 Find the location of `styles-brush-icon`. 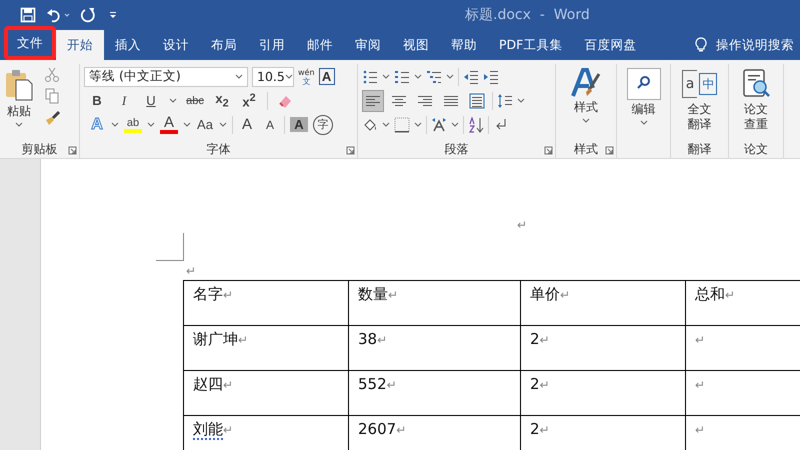

styles-brush-icon is located at coordinates (586, 83).